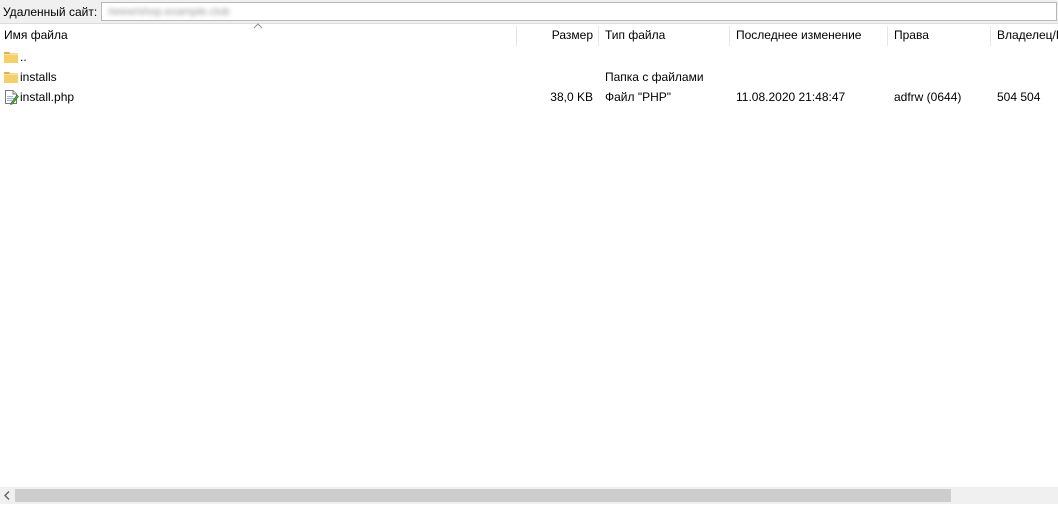 The width and height of the screenshot is (1058, 506). What do you see at coordinates (12, 97) in the screenshot?
I see `php-file-icon` at bounding box center [12, 97].